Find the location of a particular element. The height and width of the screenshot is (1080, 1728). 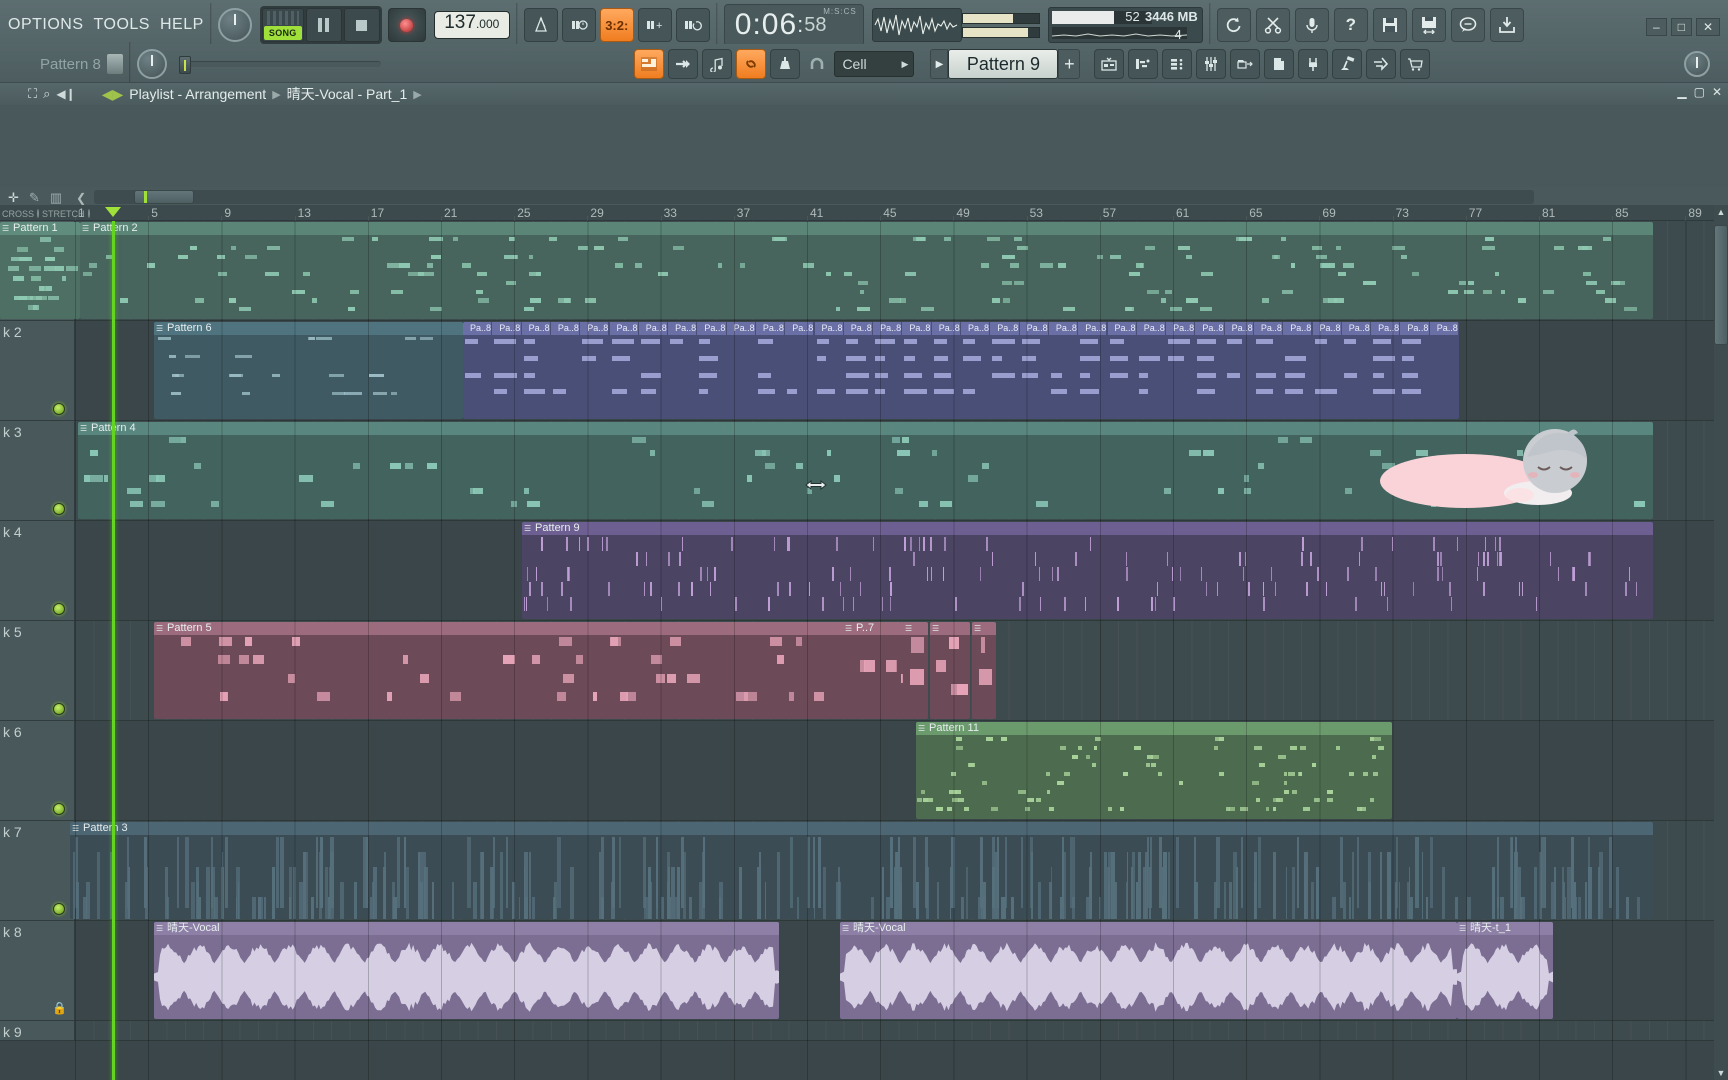

horizontal-scrollbar is located at coordinates (814, 197).